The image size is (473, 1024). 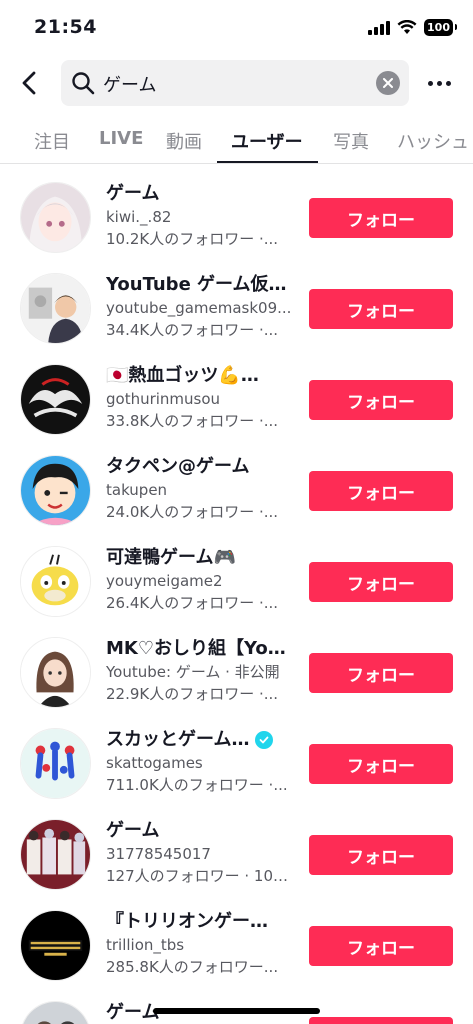 What do you see at coordinates (83, 83) in the screenshot?
I see `search-icon` at bounding box center [83, 83].